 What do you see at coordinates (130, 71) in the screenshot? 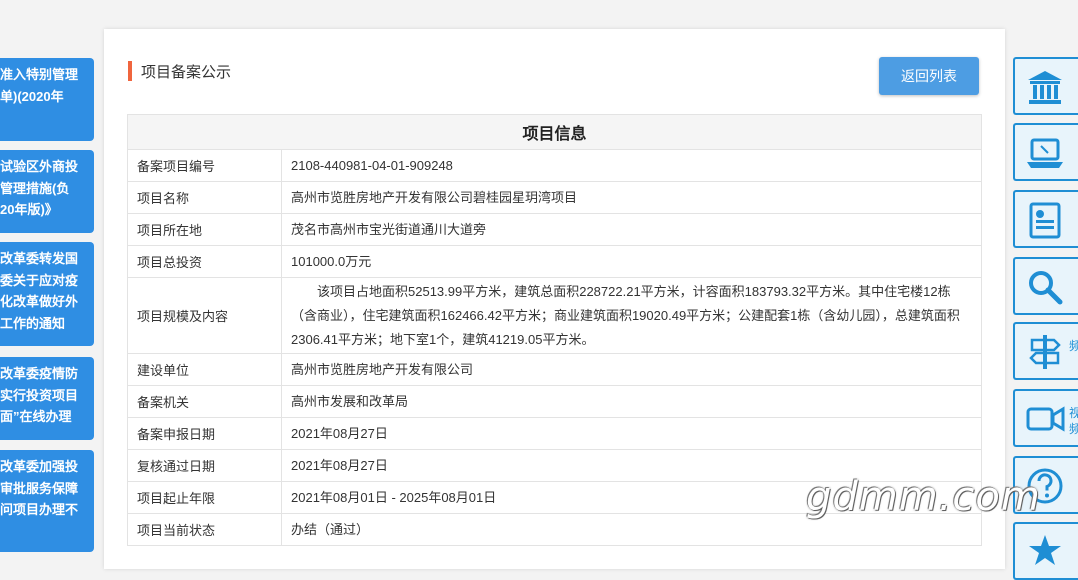
I see `title-accent-bar` at bounding box center [130, 71].